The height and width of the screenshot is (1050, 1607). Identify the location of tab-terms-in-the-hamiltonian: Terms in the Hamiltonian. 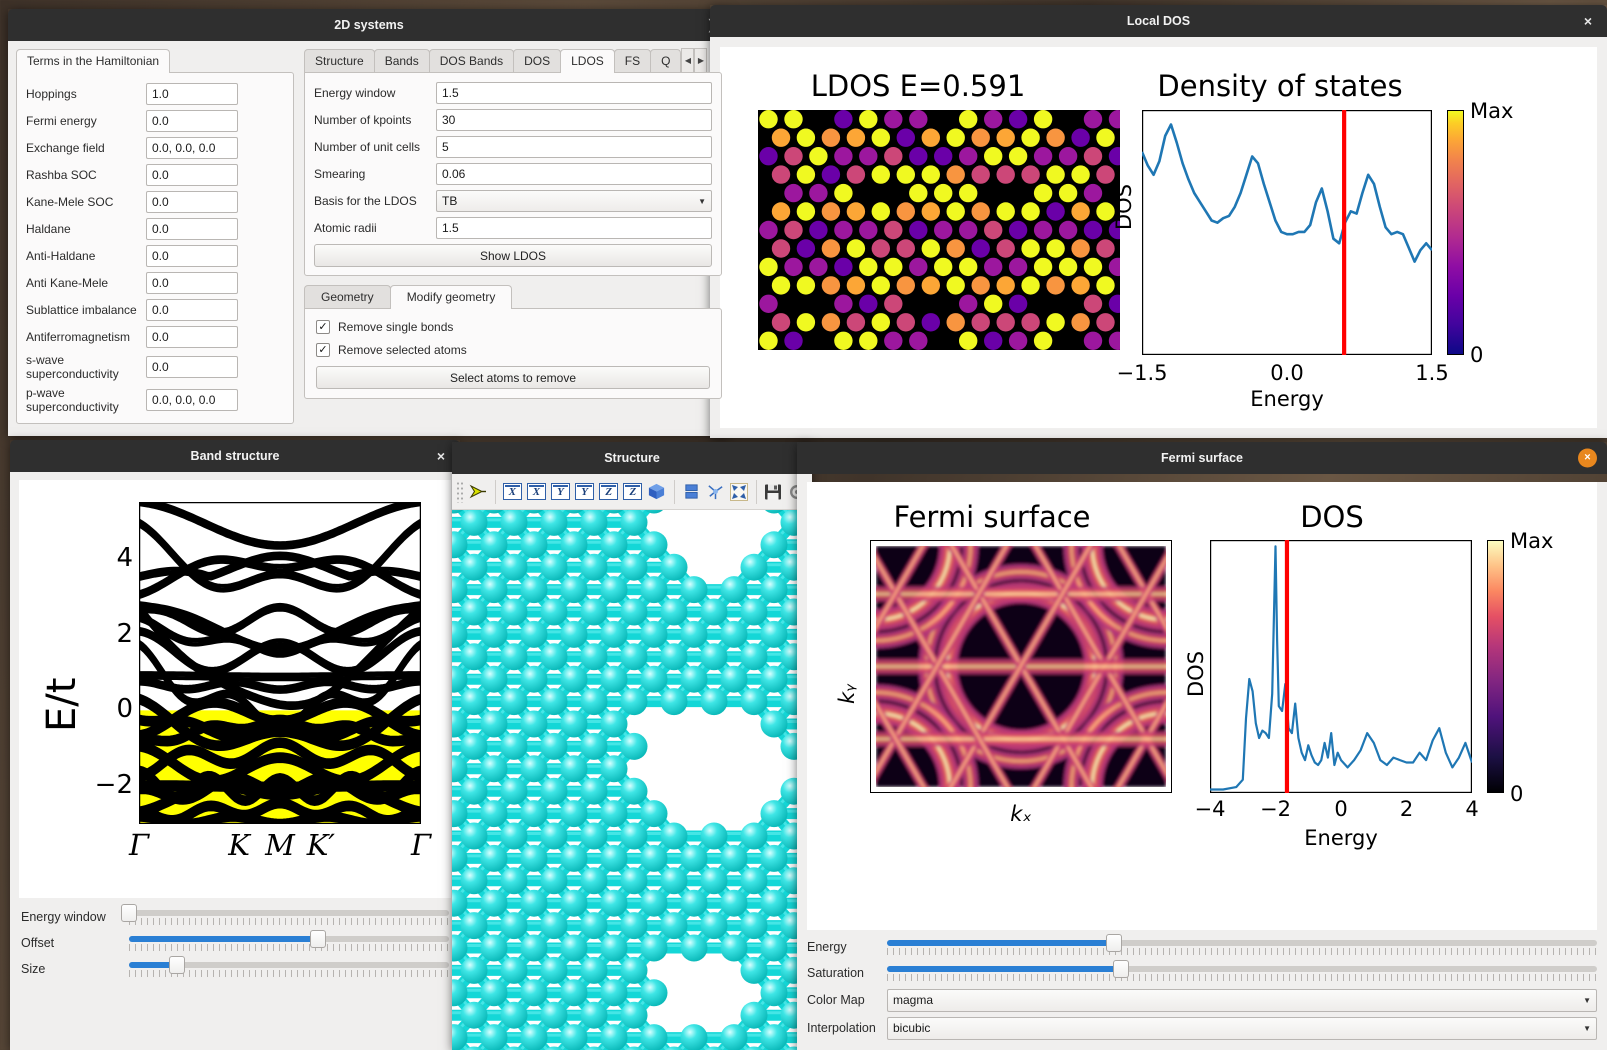
(93, 61).